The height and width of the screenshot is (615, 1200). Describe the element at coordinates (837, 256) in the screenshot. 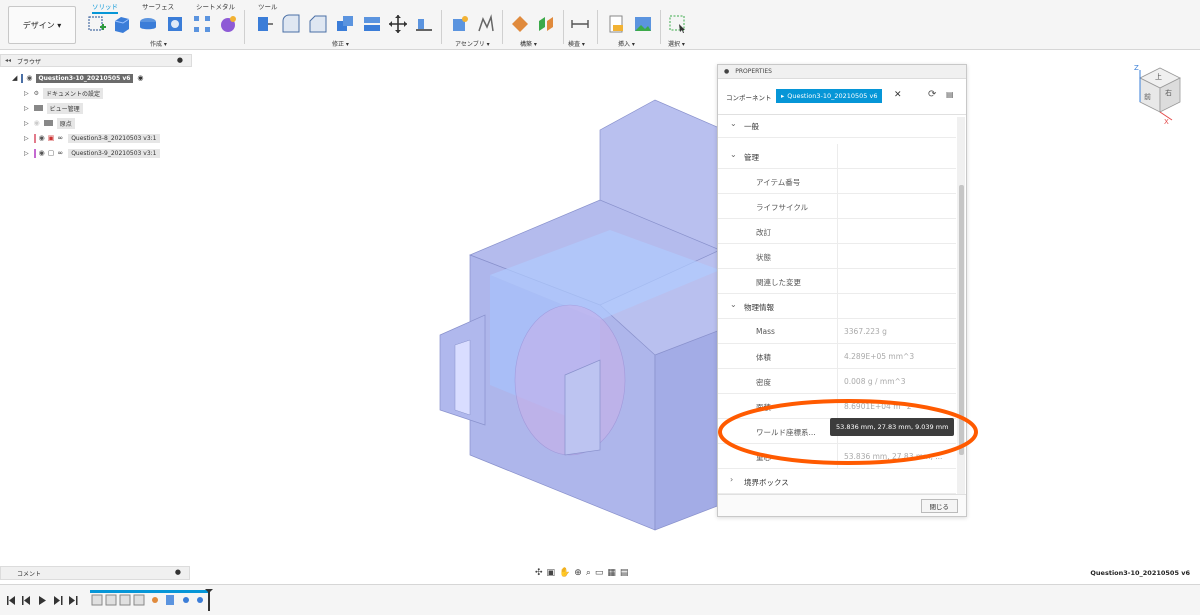

I see `prop-state: 状態` at that location.